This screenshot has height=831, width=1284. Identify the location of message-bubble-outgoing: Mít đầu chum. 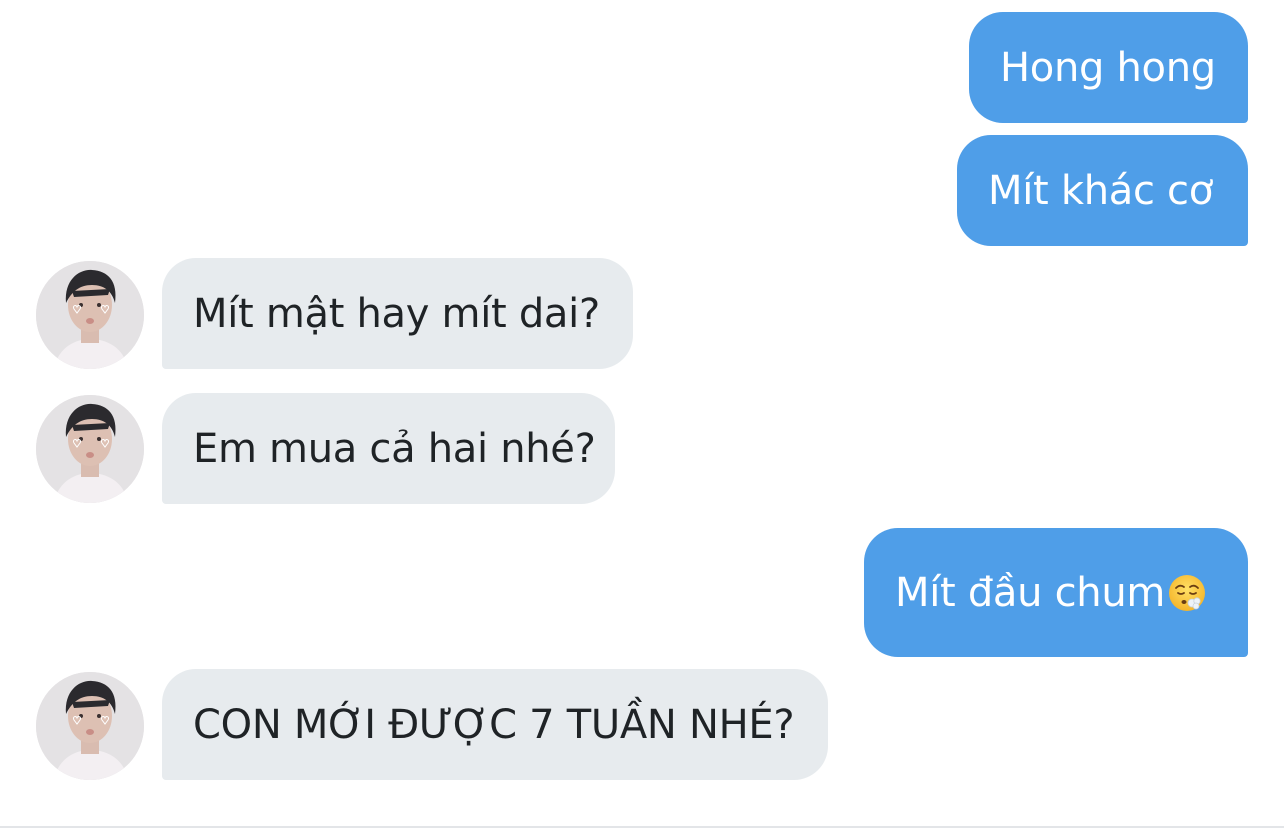
(1056, 592).